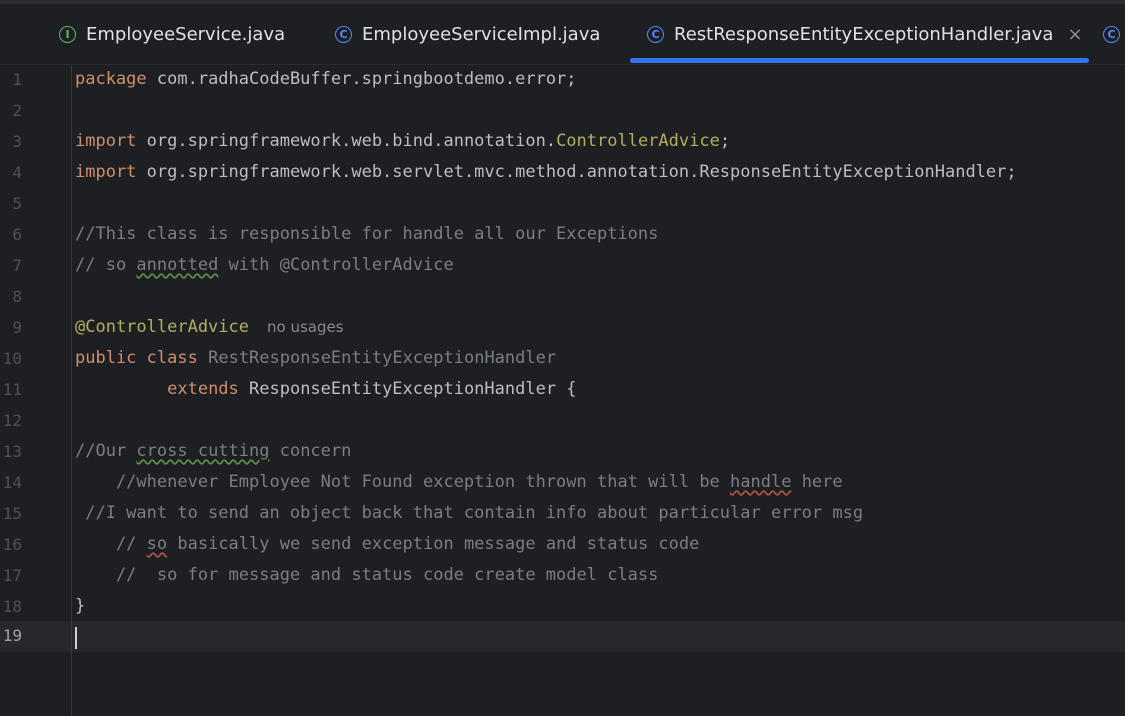 The height and width of the screenshot is (716, 1125). Describe the element at coordinates (264, 265) in the screenshot. I see `comment-text: // so annotted with @ControllerAdvice` at that location.